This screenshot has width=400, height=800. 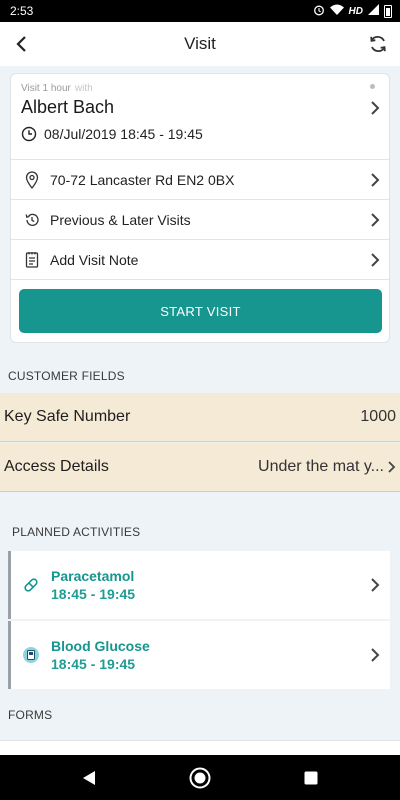 I want to click on client-name: Albert Bach, so click(x=68, y=107).